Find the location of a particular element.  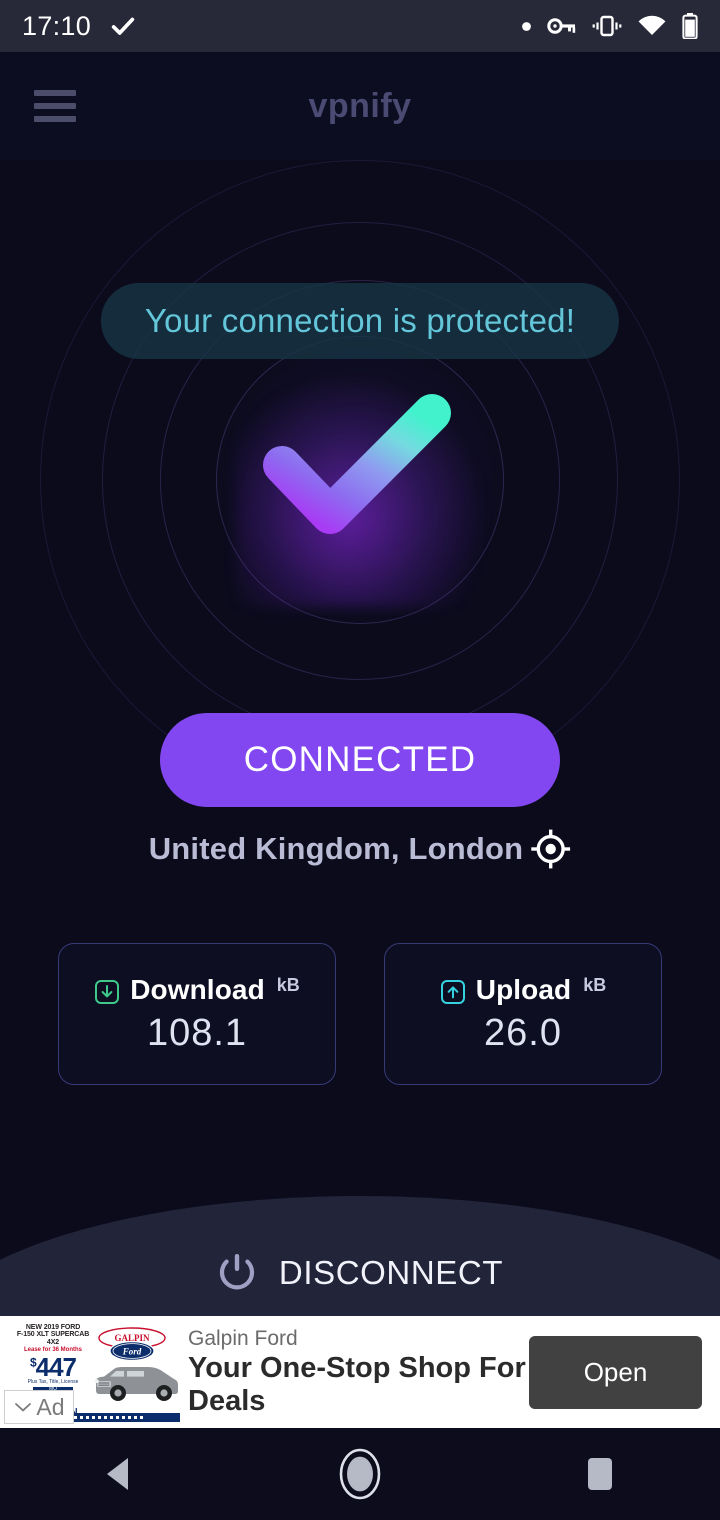

hamburger-menu-icon is located at coordinates (55, 106).